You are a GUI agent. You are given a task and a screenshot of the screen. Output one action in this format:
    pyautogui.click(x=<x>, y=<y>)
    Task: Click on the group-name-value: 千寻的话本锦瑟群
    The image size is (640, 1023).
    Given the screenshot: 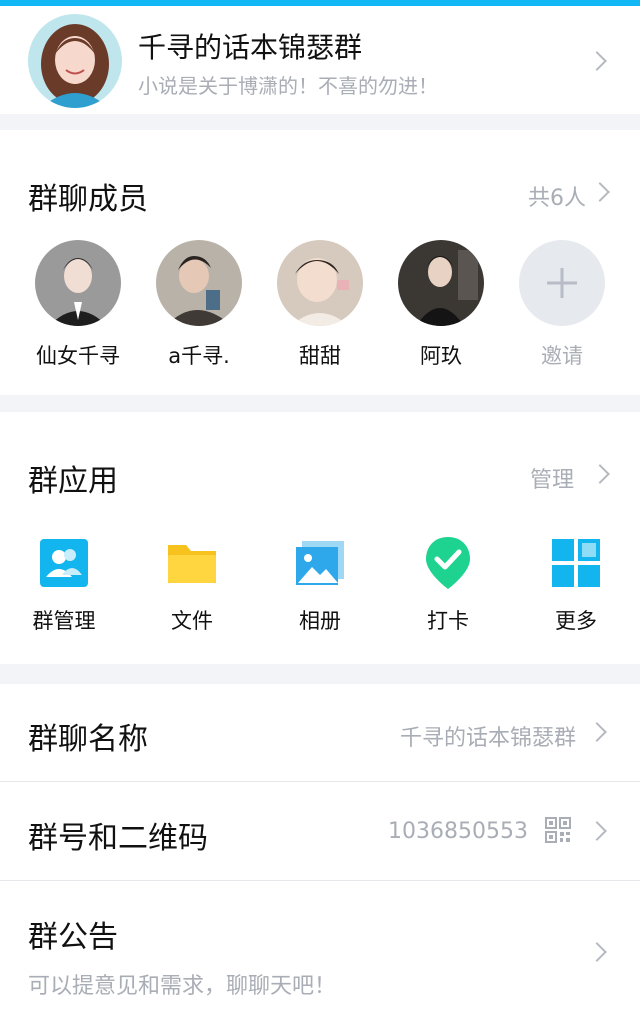 What is the action you would take?
    pyautogui.click(x=487, y=738)
    